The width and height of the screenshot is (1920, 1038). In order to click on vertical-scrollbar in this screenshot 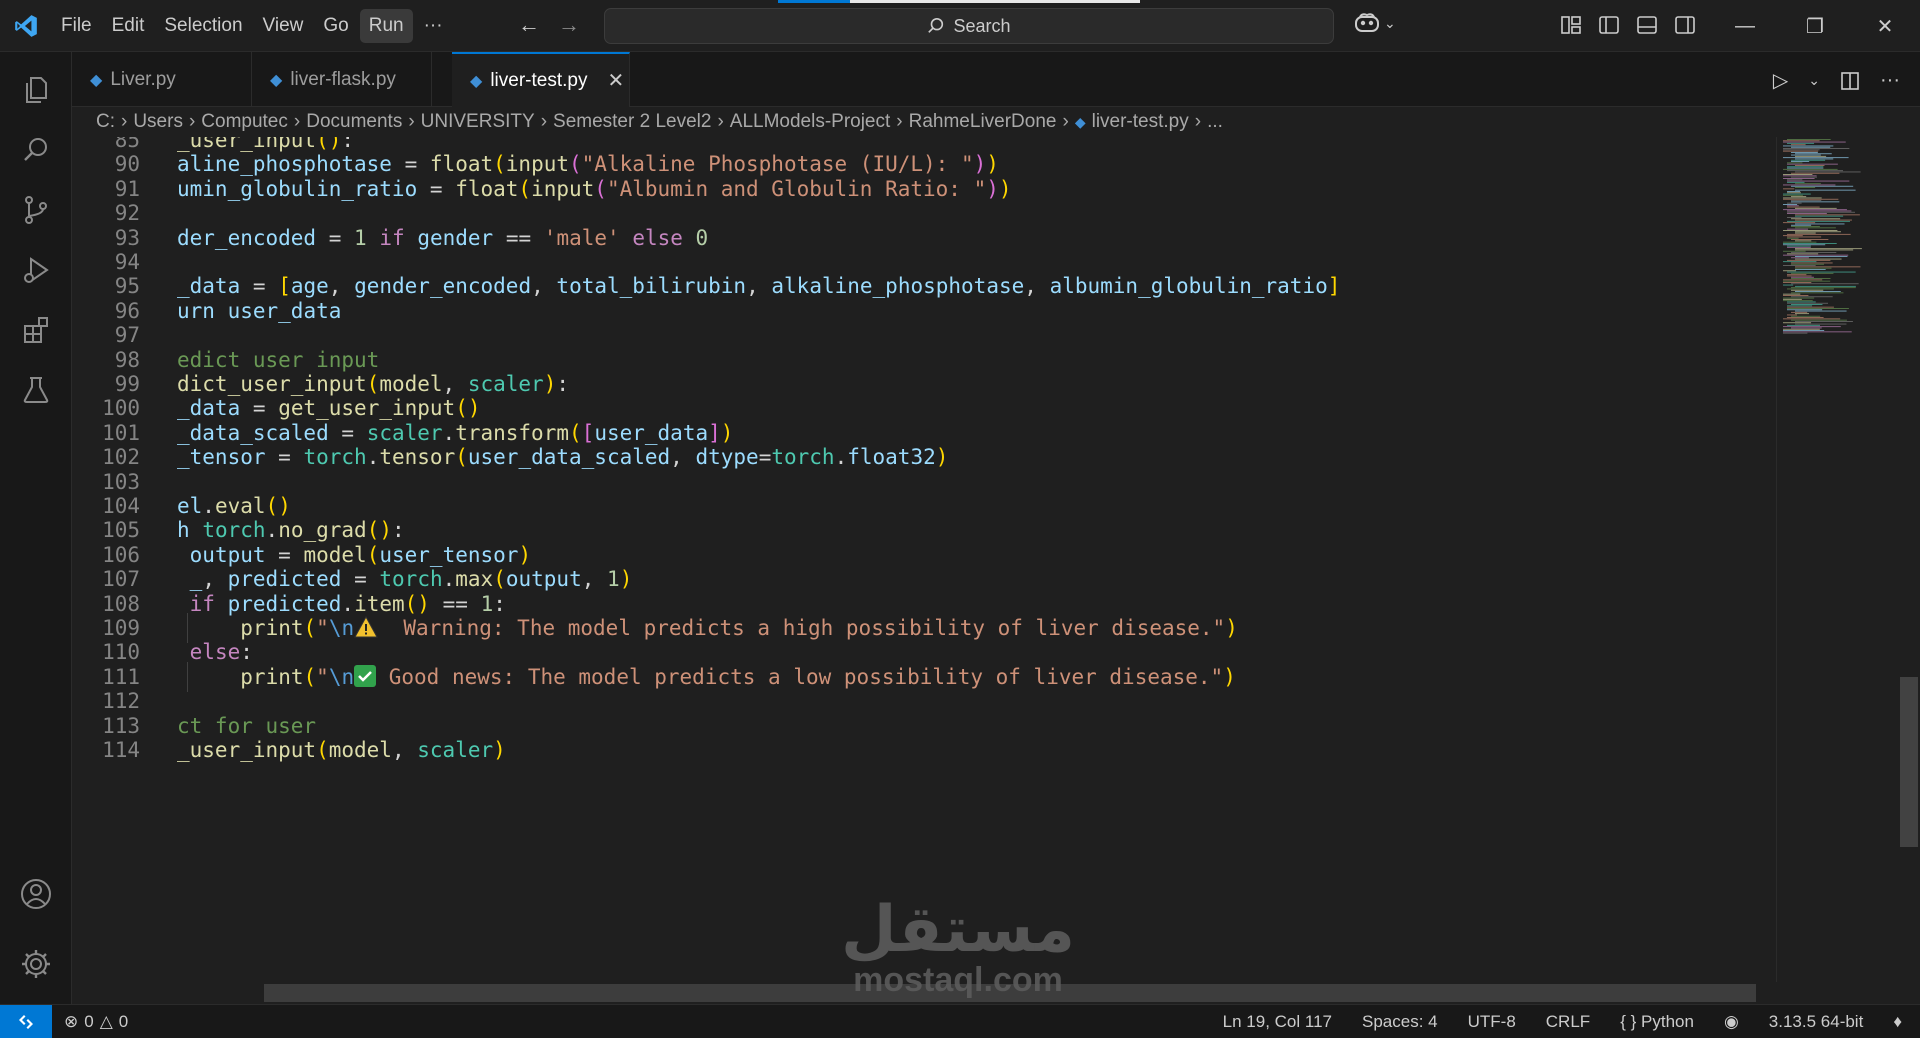, I will do `click(1908, 559)`.